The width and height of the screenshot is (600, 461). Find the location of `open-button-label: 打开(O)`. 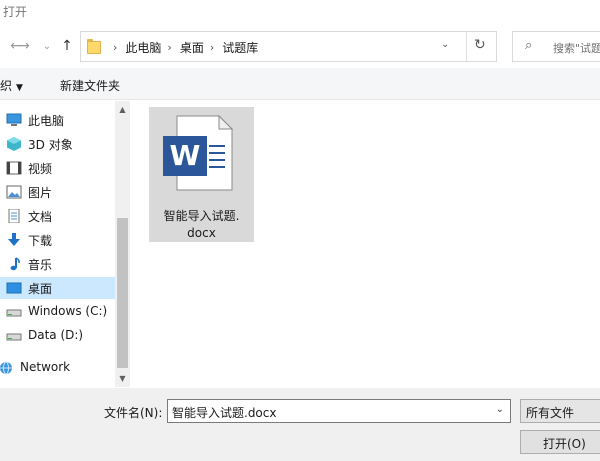

open-button-label: 打开(O) is located at coordinates (564, 444).